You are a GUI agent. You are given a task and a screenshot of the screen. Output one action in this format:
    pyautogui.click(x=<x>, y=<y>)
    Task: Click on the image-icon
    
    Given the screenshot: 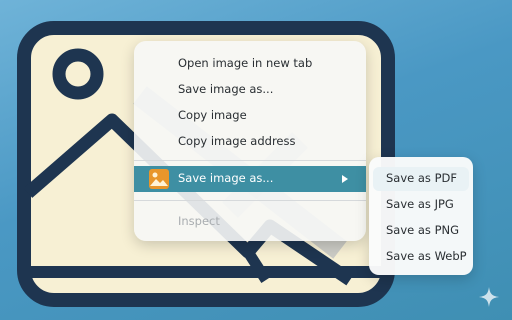 What is the action you would take?
    pyautogui.click(x=159, y=179)
    